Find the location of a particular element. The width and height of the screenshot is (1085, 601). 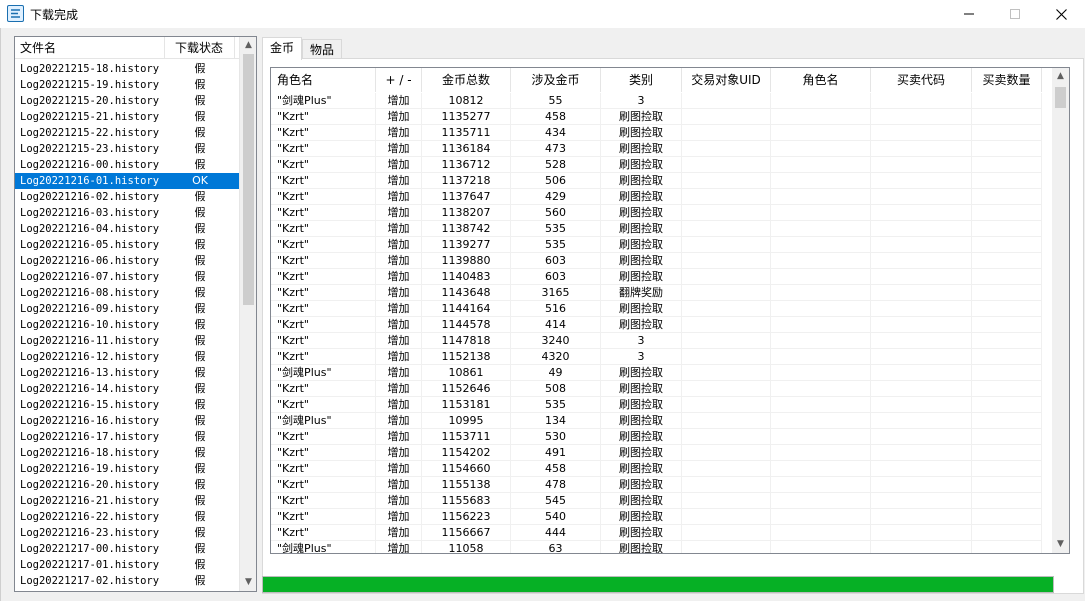

column-header: 买卖代码 is located at coordinates (921, 80).